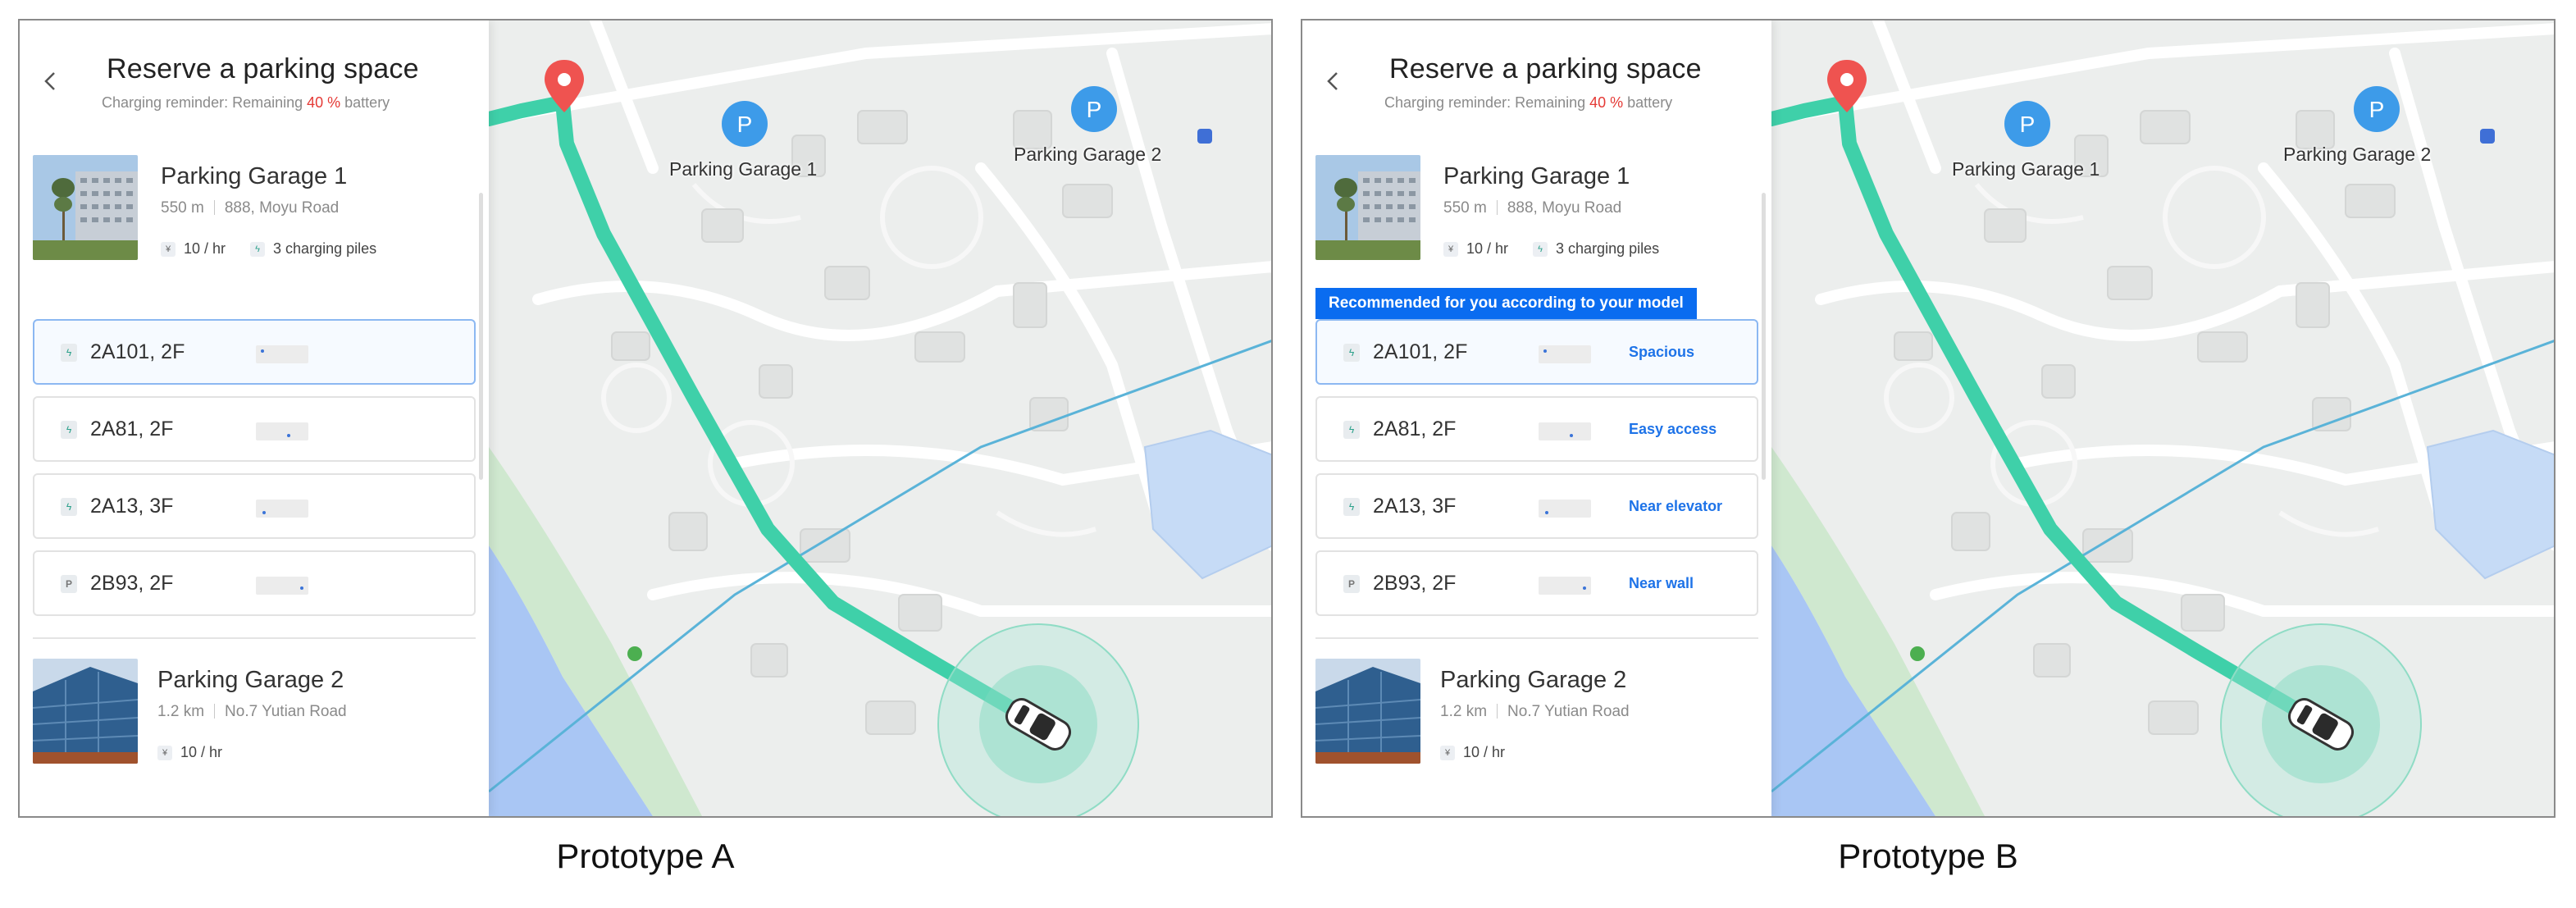 The width and height of the screenshot is (2576, 908). What do you see at coordinates (1536, 429) in the screenshot?
I see `spot-item-2a81: ϟ 2A81, 2F Easy access` at bounding box center [1536, 429].